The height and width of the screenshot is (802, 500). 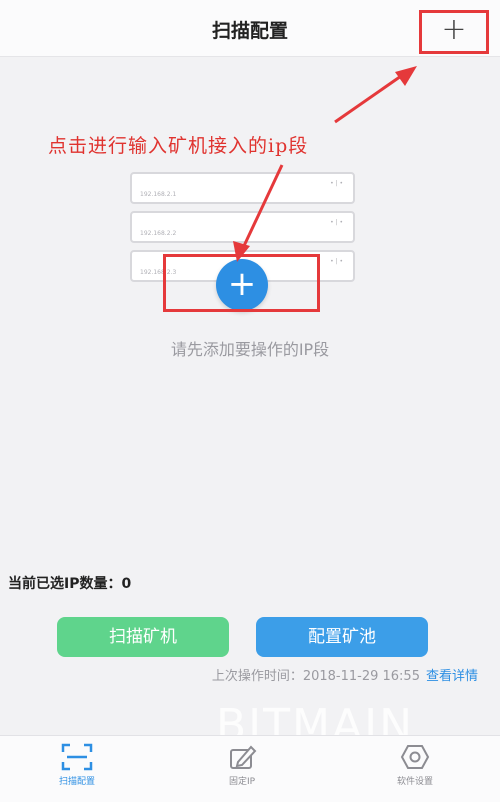 I want to click on tab-bar: 扫描配置 固定IP 软件设置, so click(x=250, y=768).